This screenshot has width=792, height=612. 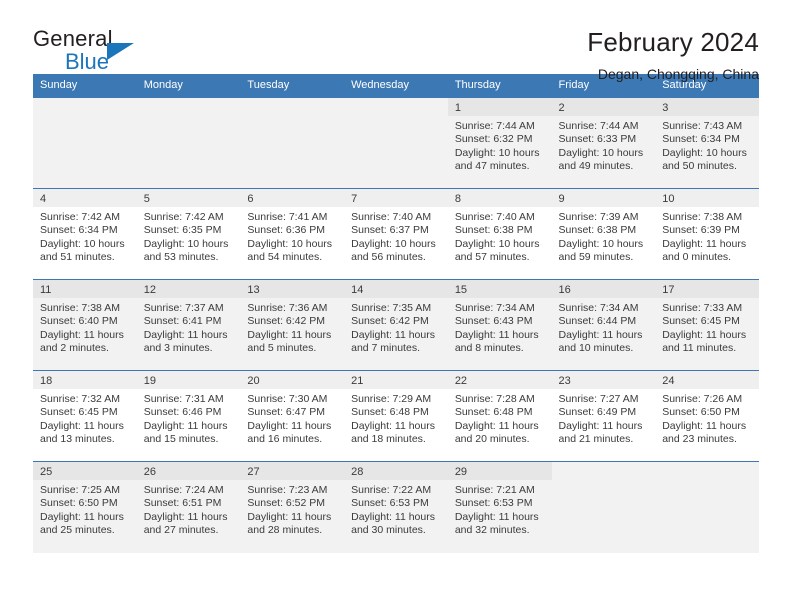 What do you see at coordinates (707, 107) in the screenshot?
I see `day-number: 3` at bounding box center [707, 107].